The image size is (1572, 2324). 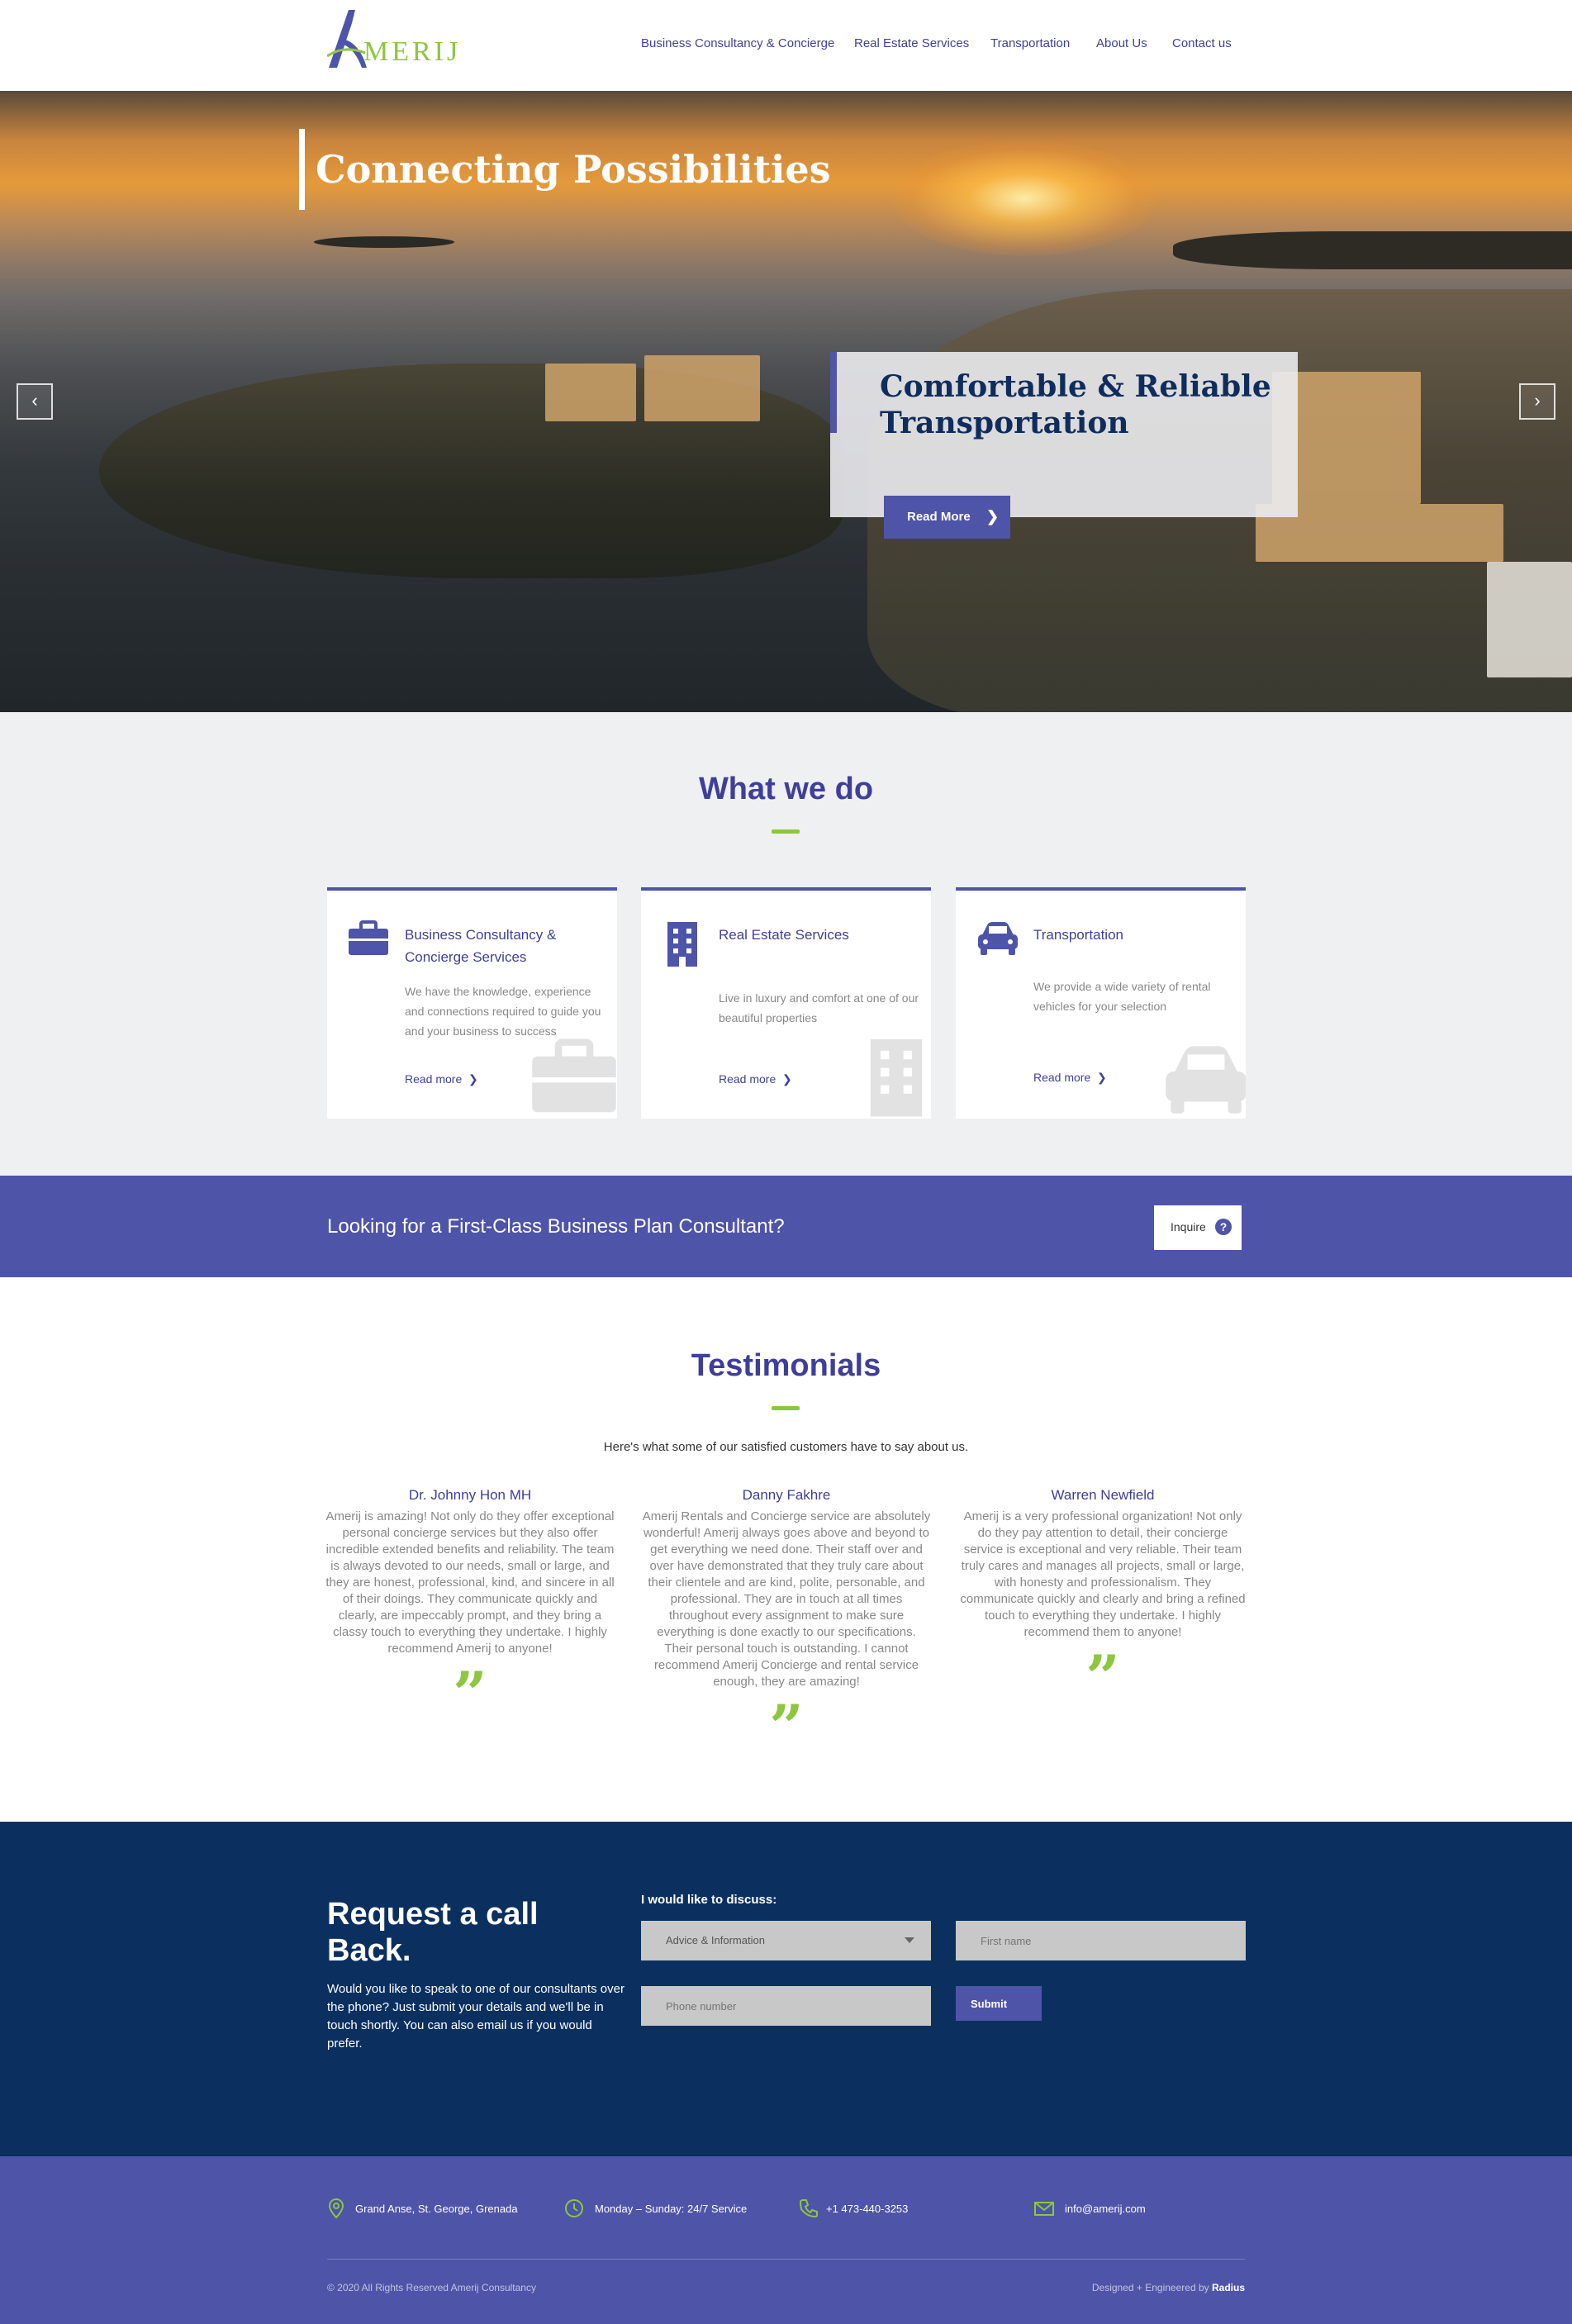 I want to click on hero-title-bar, so click(x=302, y=169).